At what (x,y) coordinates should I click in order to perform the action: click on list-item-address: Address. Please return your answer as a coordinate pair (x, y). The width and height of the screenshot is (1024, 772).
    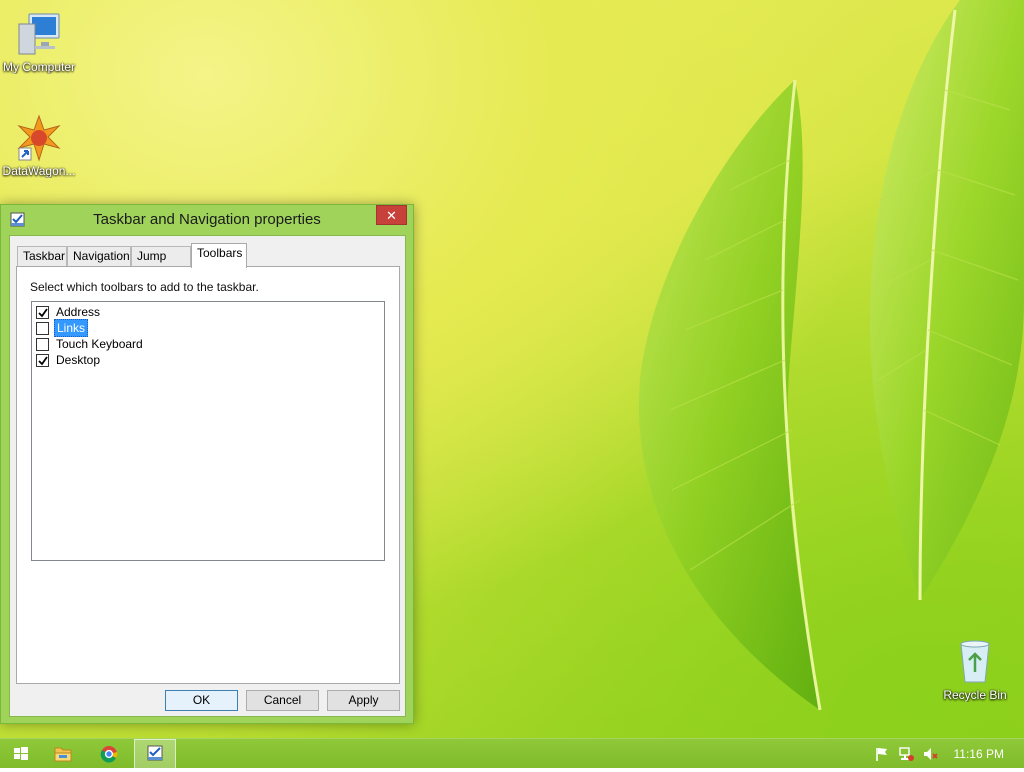
    Looking at the image, I should click on (69, 312).